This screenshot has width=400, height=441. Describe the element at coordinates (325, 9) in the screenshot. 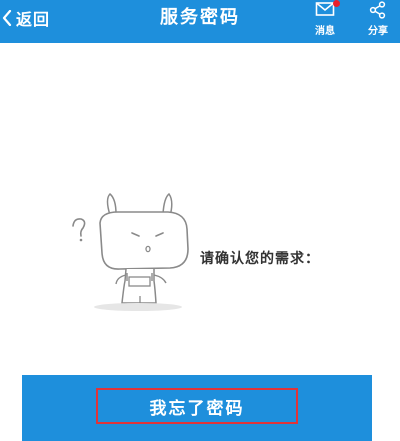

I see `envelope-icon` at that location.